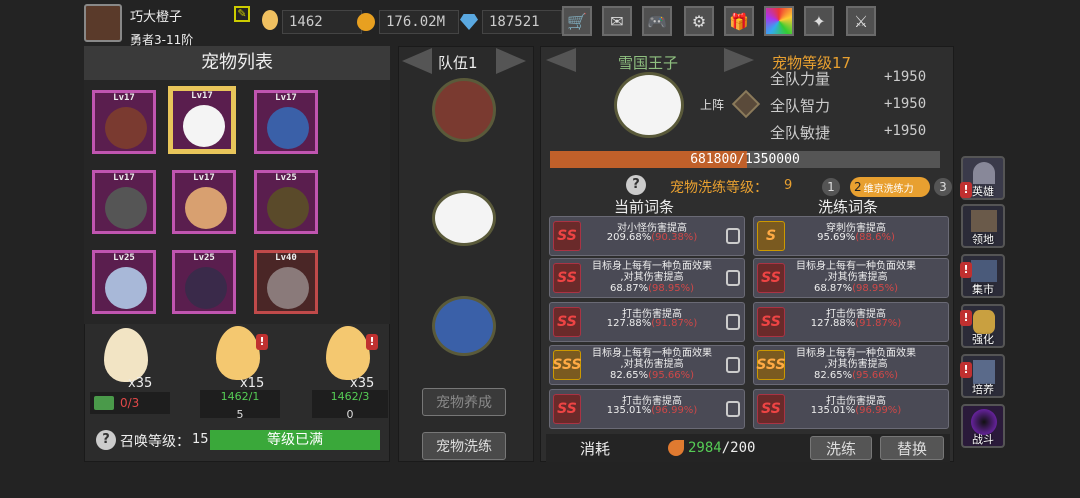 This screenshot has width=1080, height=498. I want to click on egg-2-progress-box: 1462/1 5, so click(240, 405).